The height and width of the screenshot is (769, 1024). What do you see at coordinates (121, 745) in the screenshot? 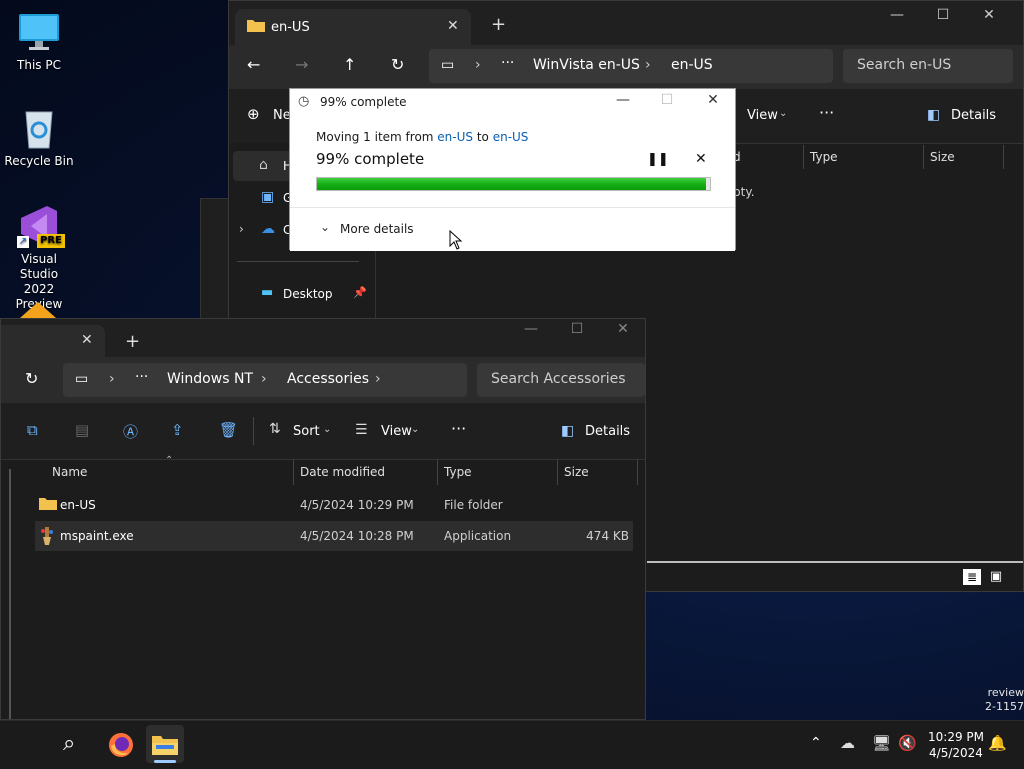
I see `firefox-icon` at bounding box center [121, 745].